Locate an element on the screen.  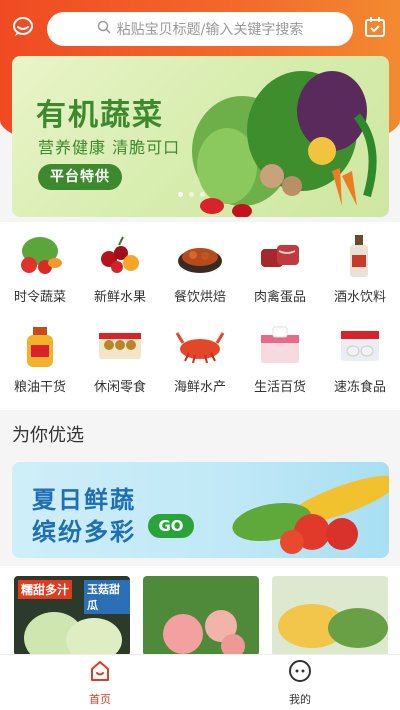
category-food: 餐饮烘焙 is located at coordinates (200, 267).